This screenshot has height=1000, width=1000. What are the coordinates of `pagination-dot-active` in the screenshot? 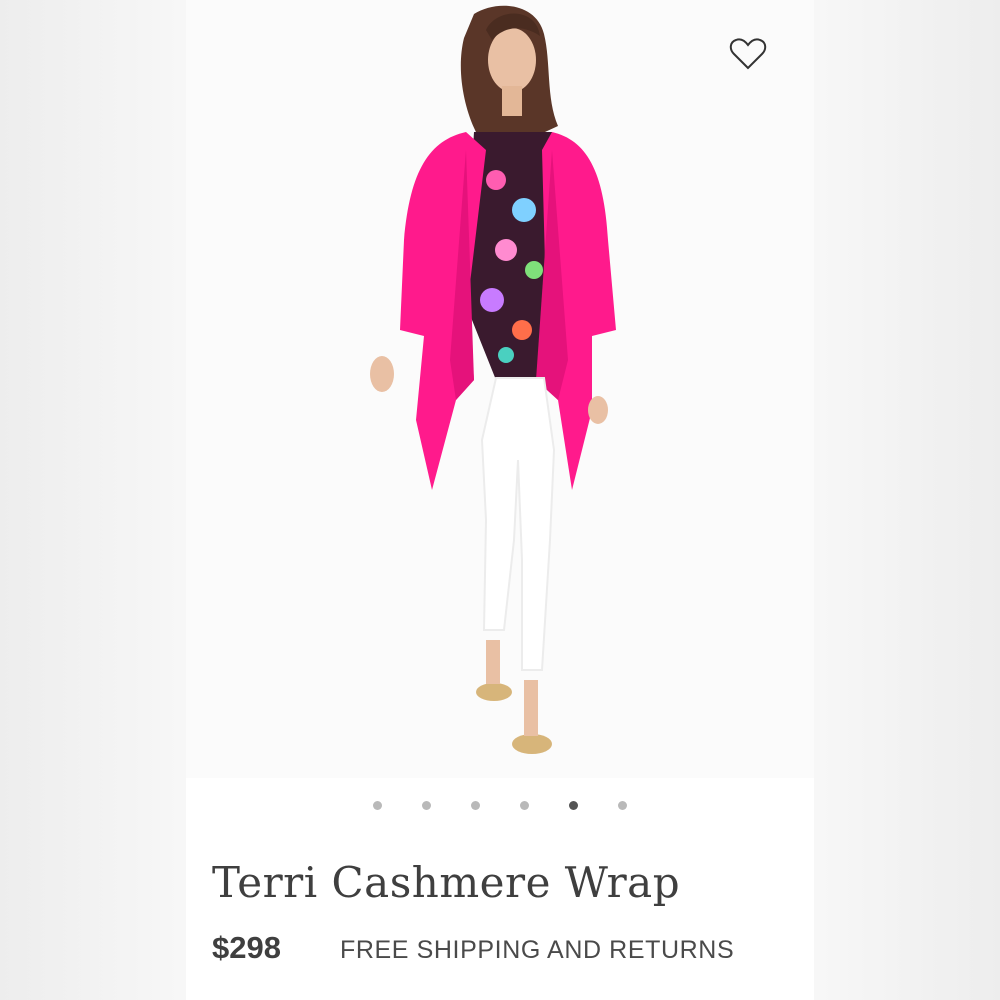 It's located at (573, 805).